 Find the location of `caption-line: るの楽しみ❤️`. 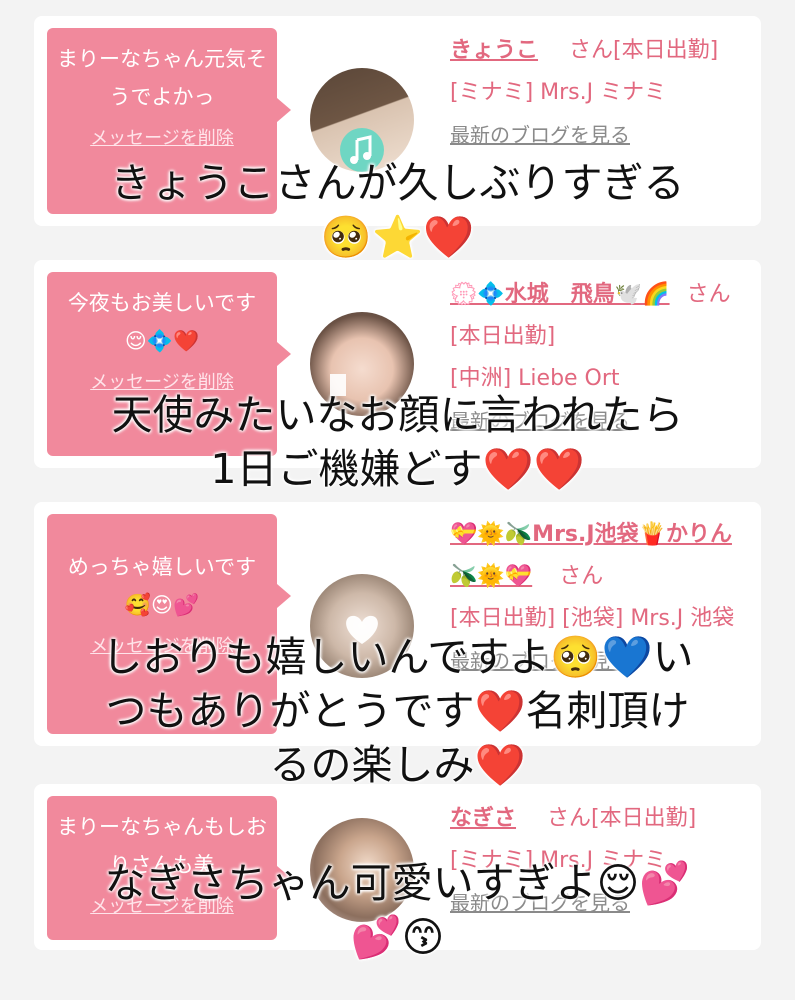

caption-line: るの楽しみ❤️ is located at coordinates (397, 765).